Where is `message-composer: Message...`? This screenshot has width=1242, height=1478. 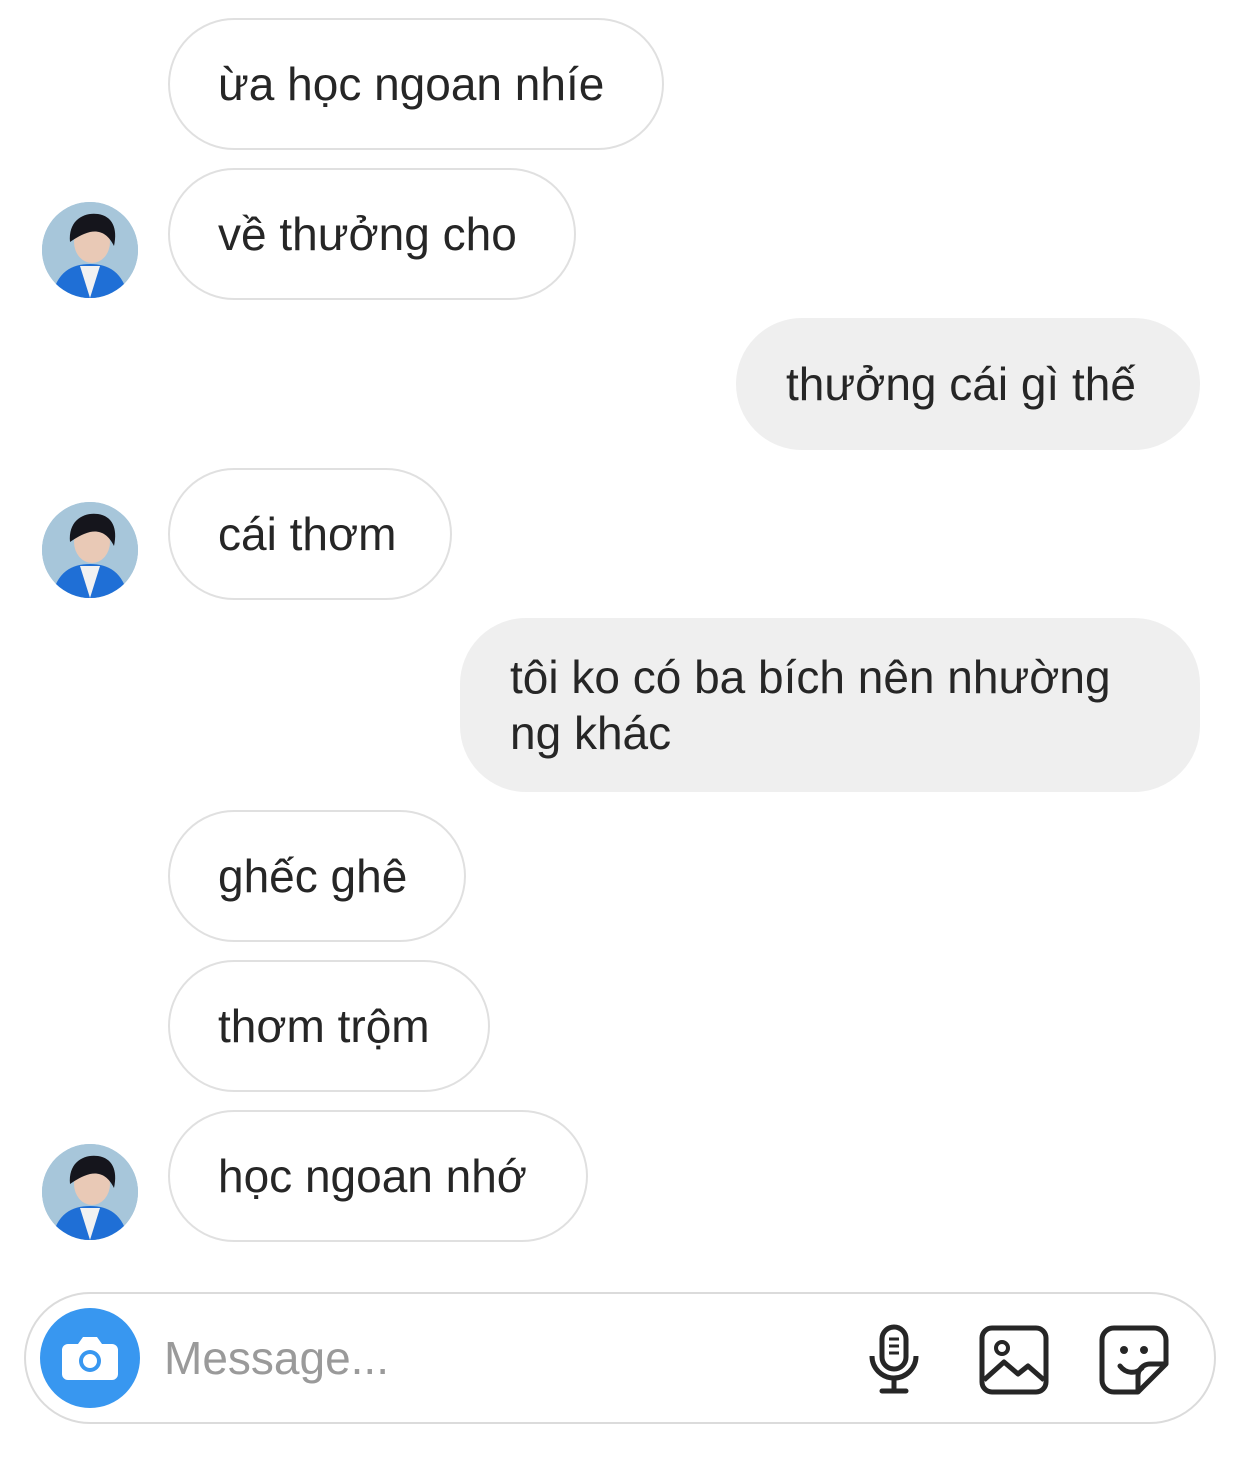
message-composer: Message... is located at coordinates (620, 1358).